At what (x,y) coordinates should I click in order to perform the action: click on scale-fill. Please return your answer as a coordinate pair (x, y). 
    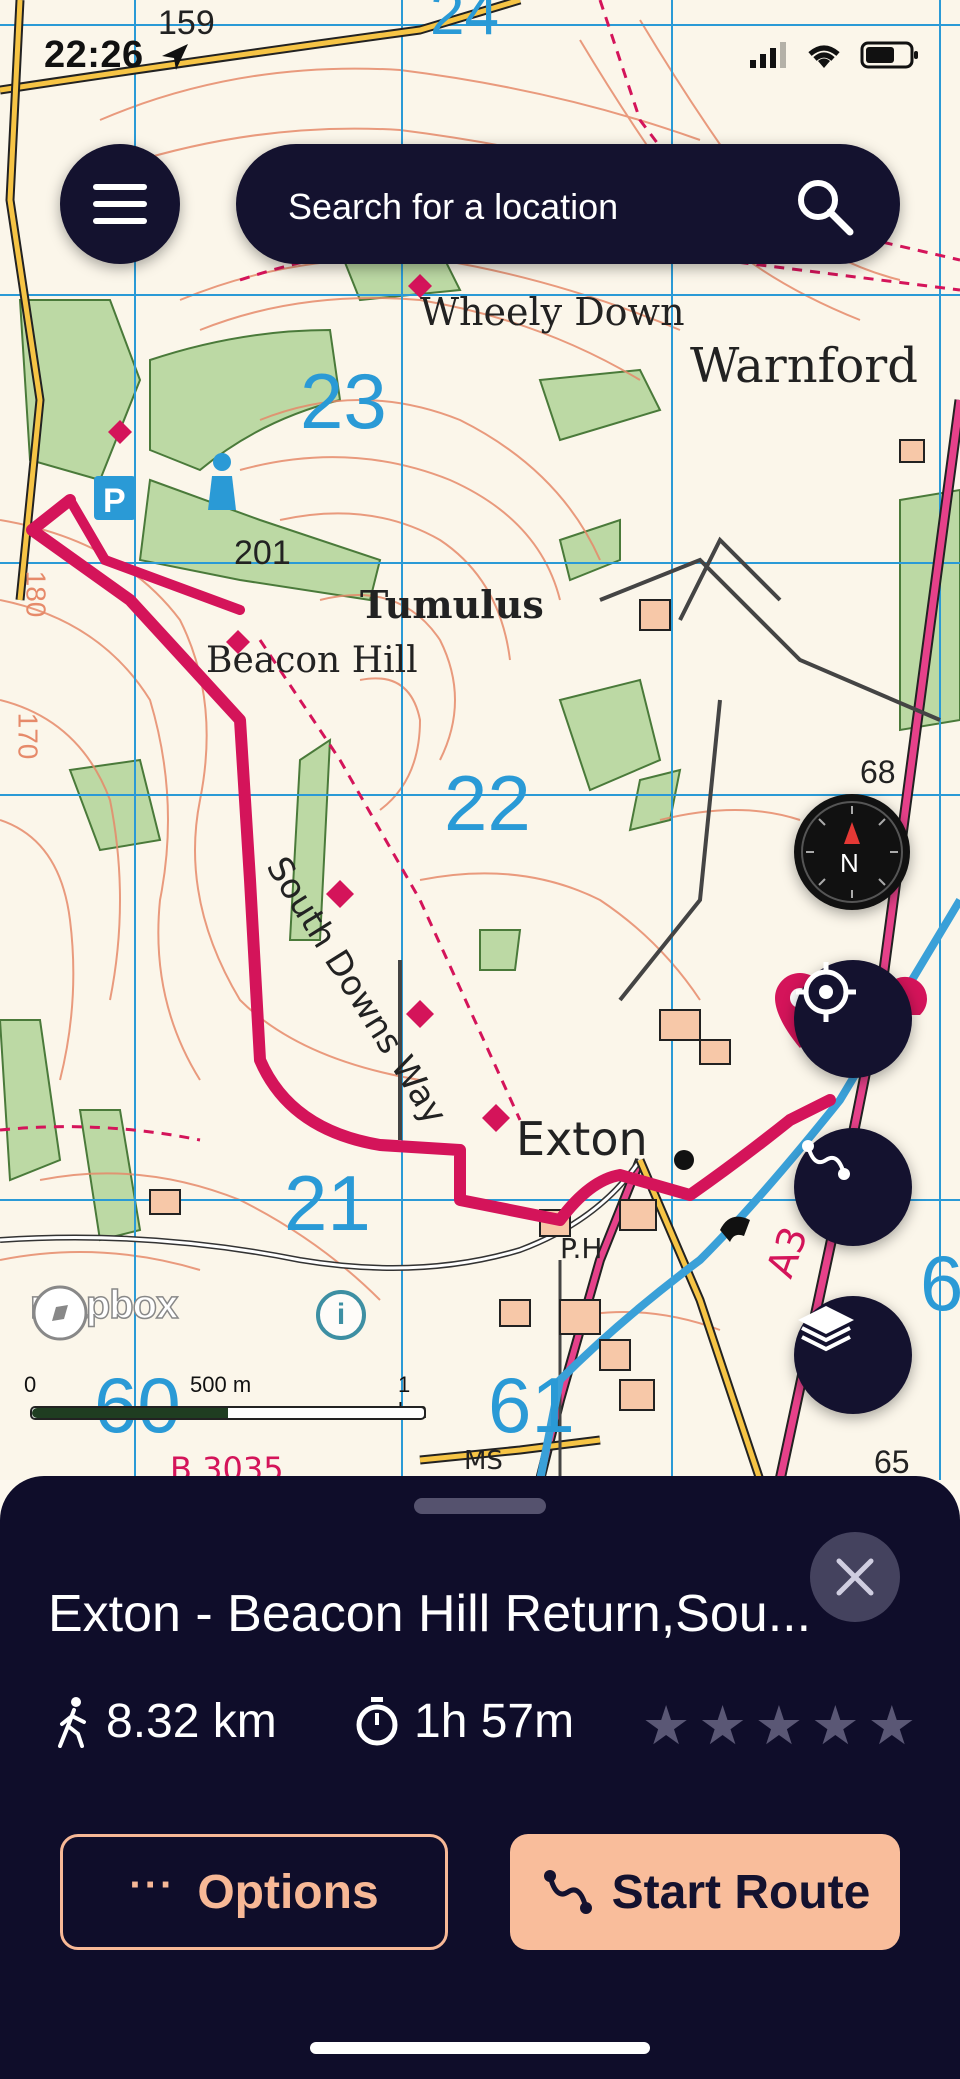
    Looking at the image, I should click on (130, 1413).